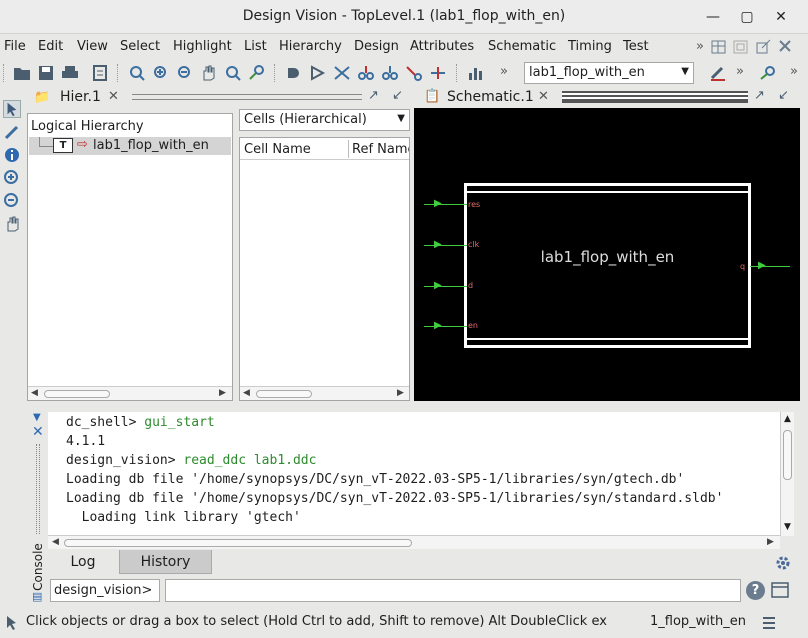 The width and height of the screenshot is (808, 638). Describe the element at coordinates (11, 623) in the screenshot. I see `mouse-hint-icon` at that location.